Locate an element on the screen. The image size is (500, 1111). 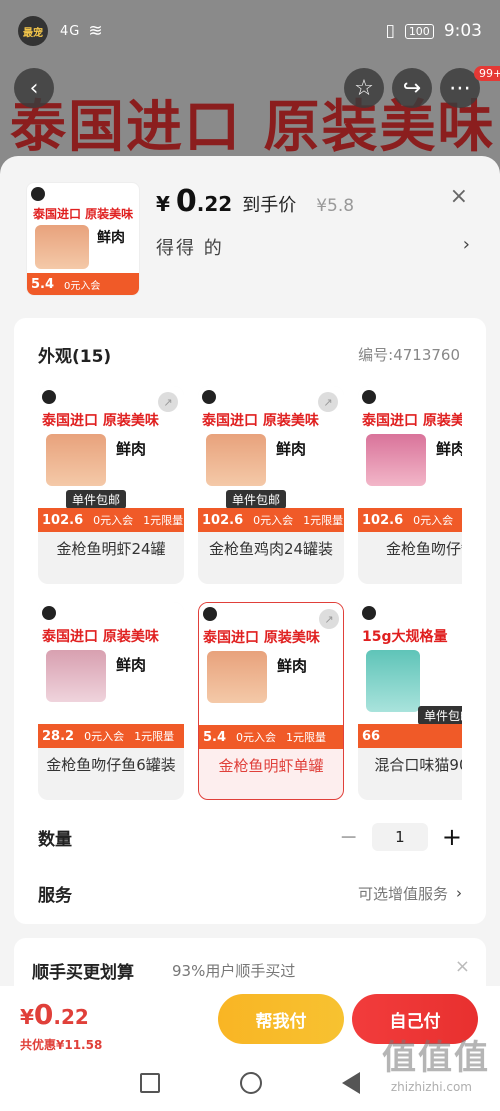
product-thumbnail: 泰国进口 原装美味 鲜肉 5.4 0元入会 is located at coordinates (83, 239).